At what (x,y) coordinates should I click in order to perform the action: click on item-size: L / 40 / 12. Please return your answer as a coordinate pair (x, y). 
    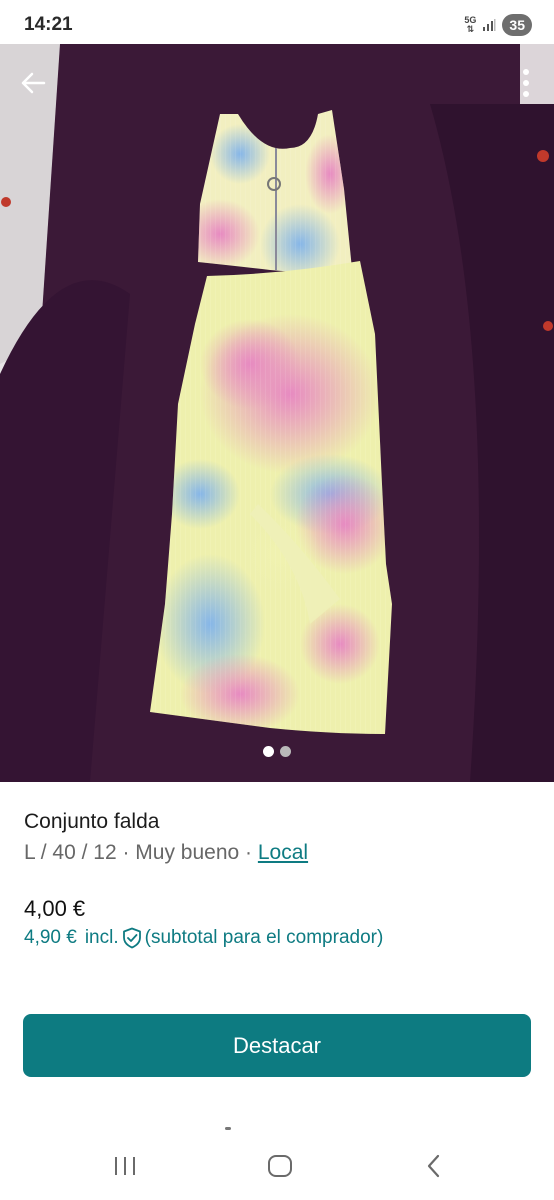
    Looking at the image, I should click on (70, 852).